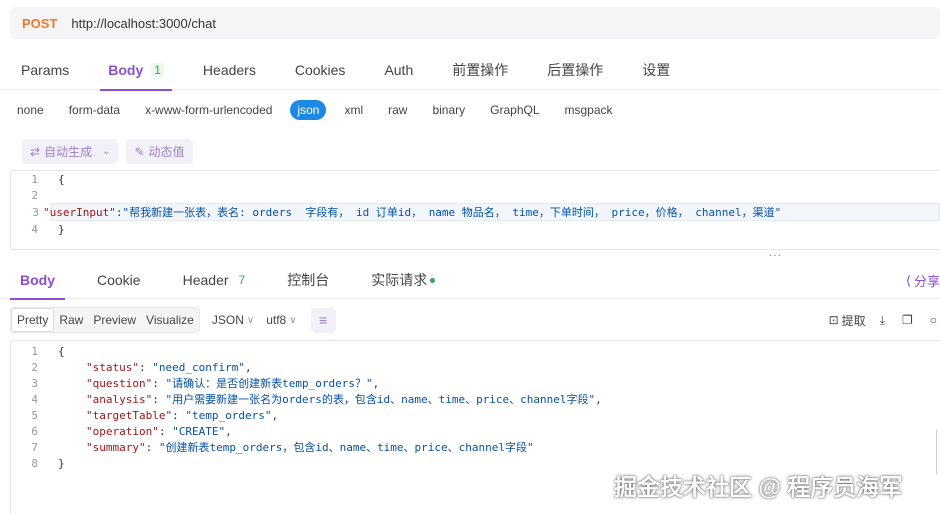 The height and width of the screenshot is (514, 940). What do you see at coordinates (353, 110) in the screenshot?
I see `body-type-xml: xml` at bounding box center [353, 110].